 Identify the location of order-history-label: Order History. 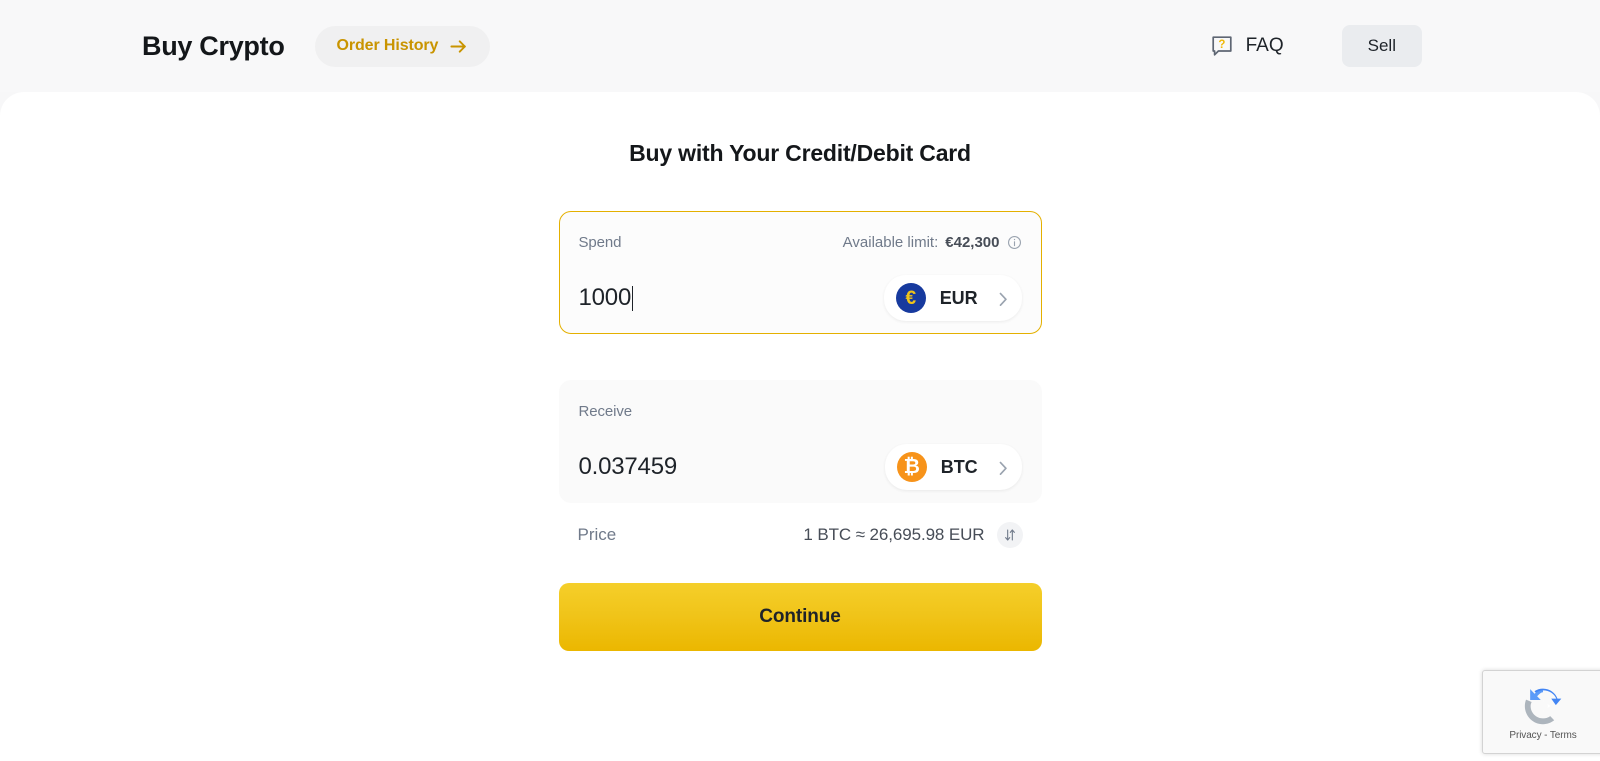
(387, 45).